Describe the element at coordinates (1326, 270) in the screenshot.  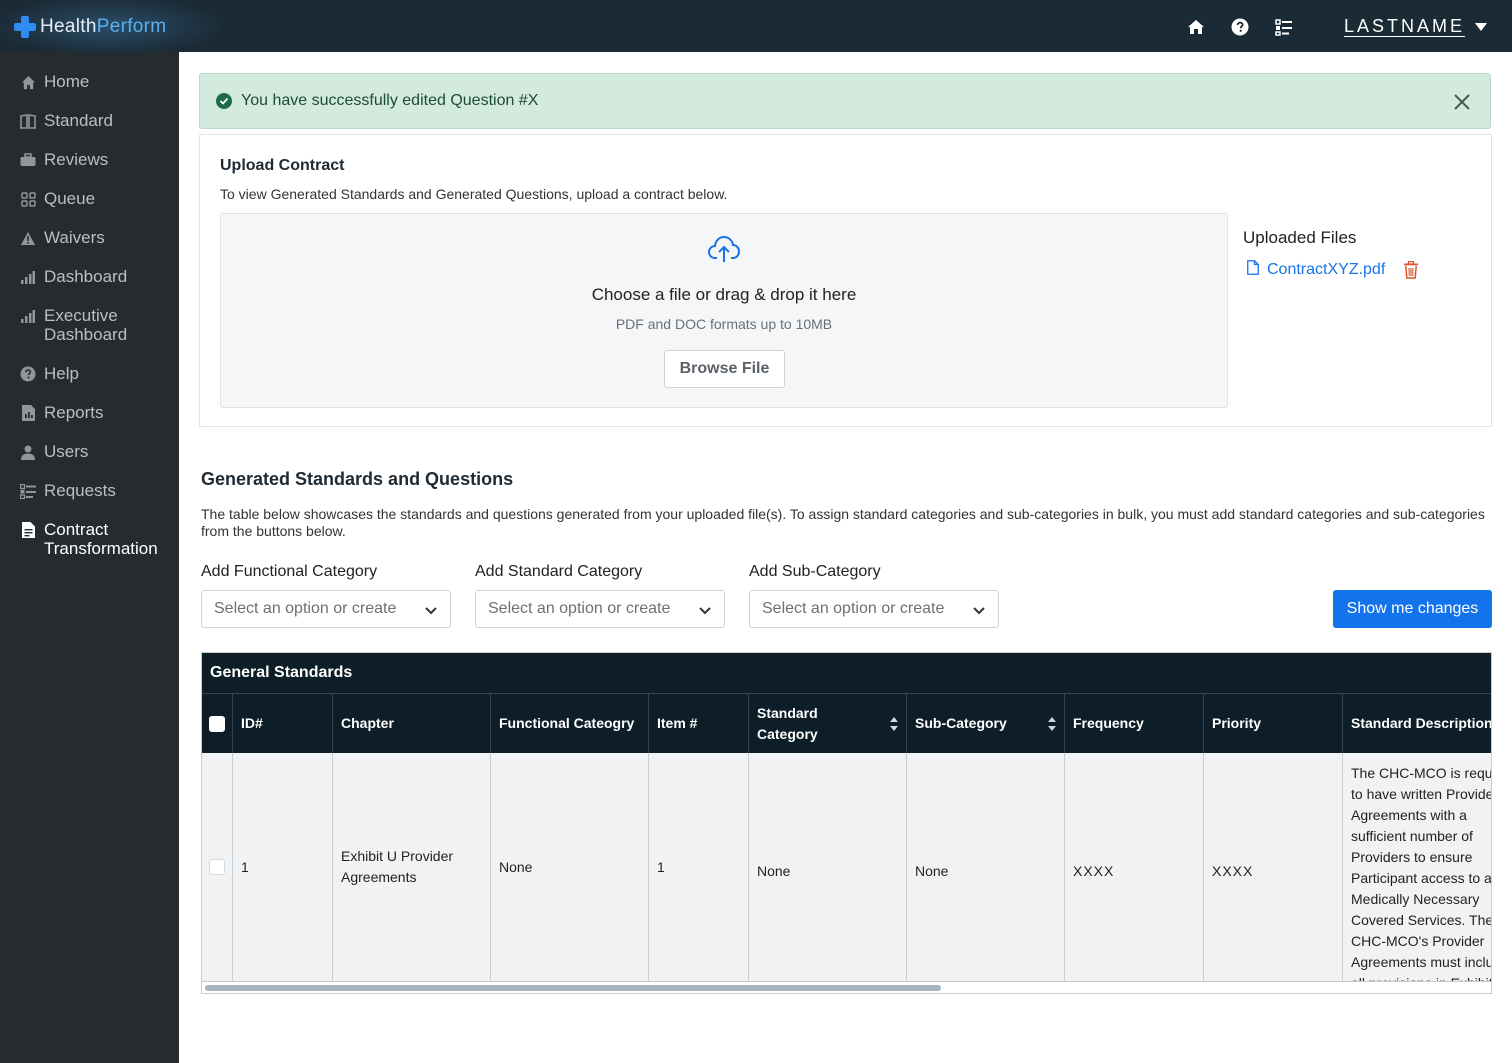
I see `file-link: ContractXYZ.pdf` at that location.